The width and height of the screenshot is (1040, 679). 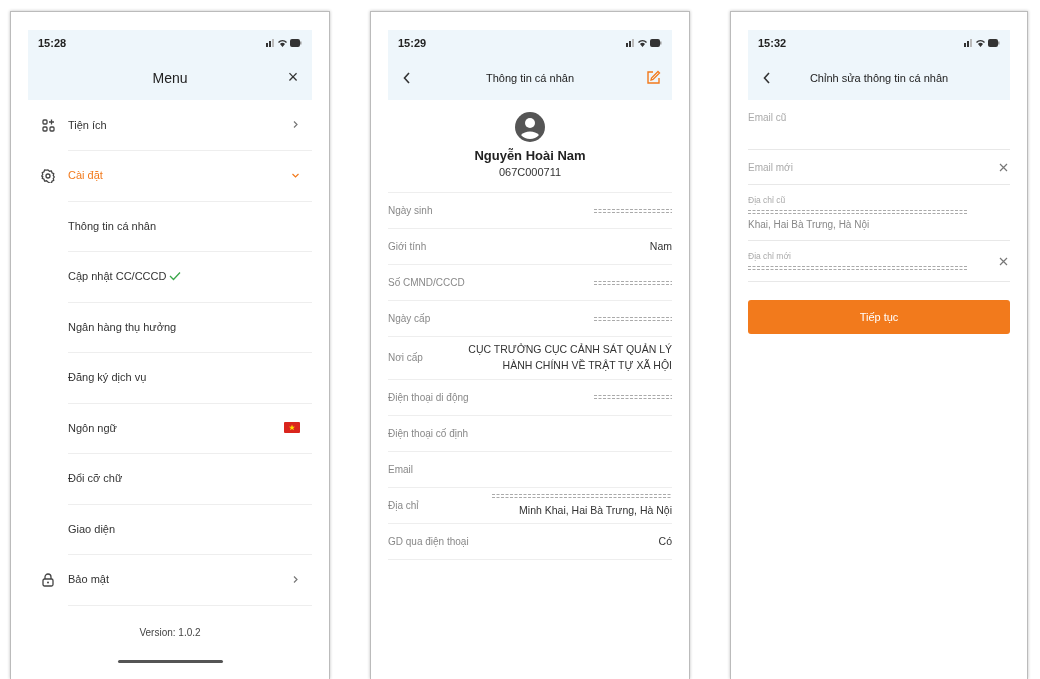 What do you see at coordinates (107, 377) in the screenshot?
I see `submenu-item: Đăng ký dịch vụ` at bounding box center [107, 377].